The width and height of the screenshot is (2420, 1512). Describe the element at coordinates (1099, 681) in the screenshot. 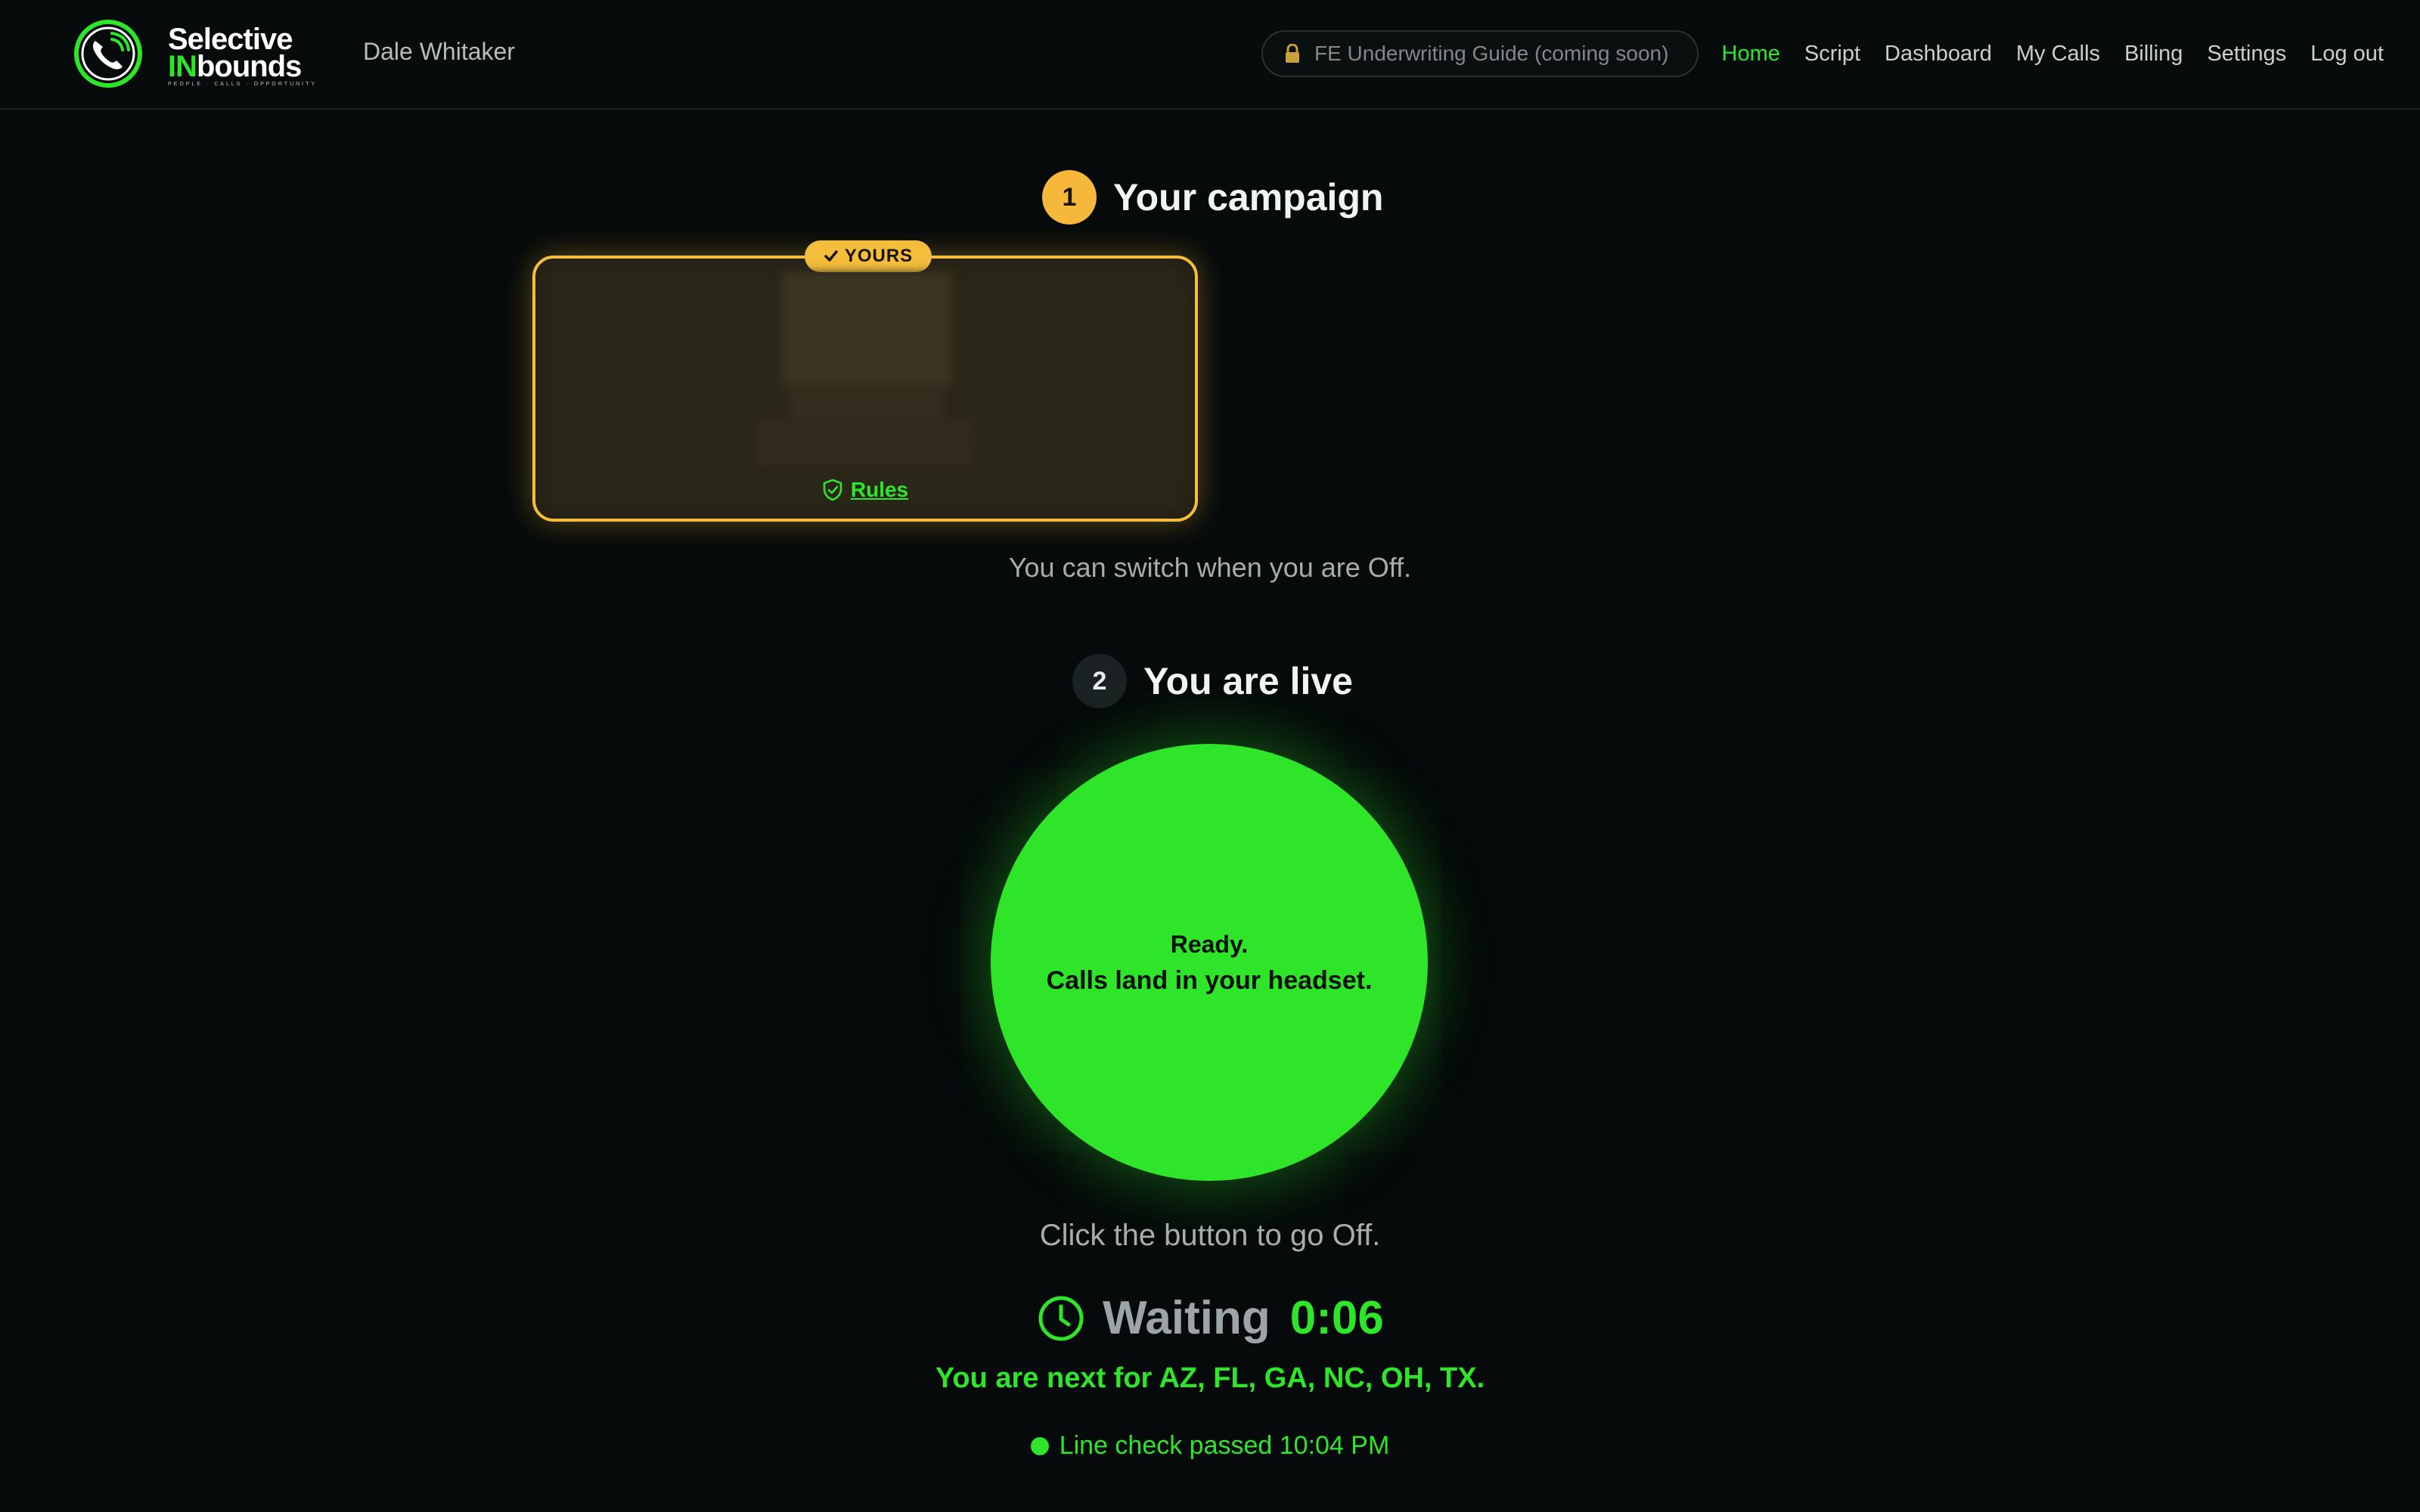

I see `step-2-number: 2` at that location.